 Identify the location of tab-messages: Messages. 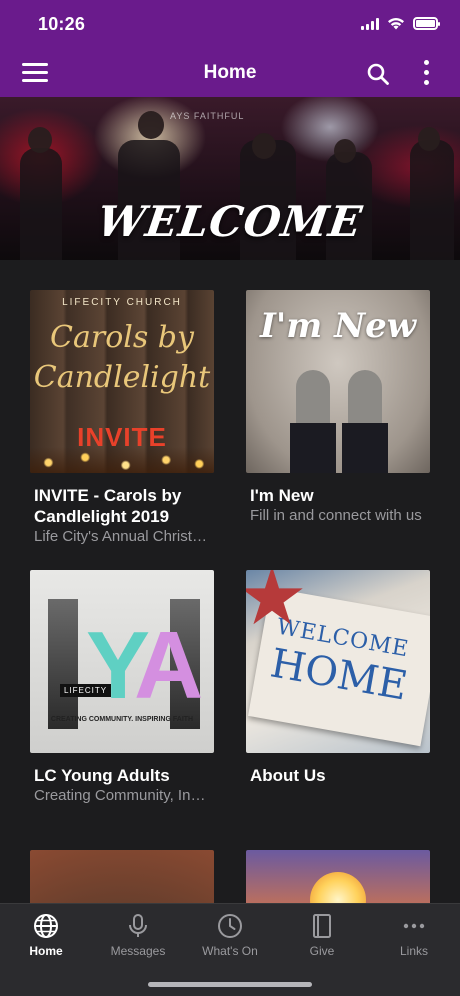
(138, 935).